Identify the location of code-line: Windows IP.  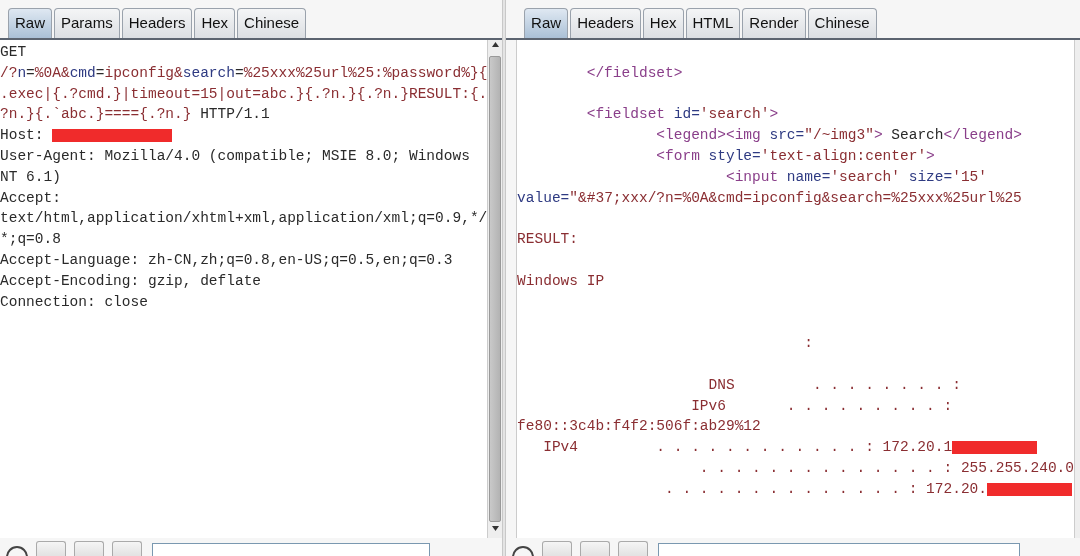
(561, 281).